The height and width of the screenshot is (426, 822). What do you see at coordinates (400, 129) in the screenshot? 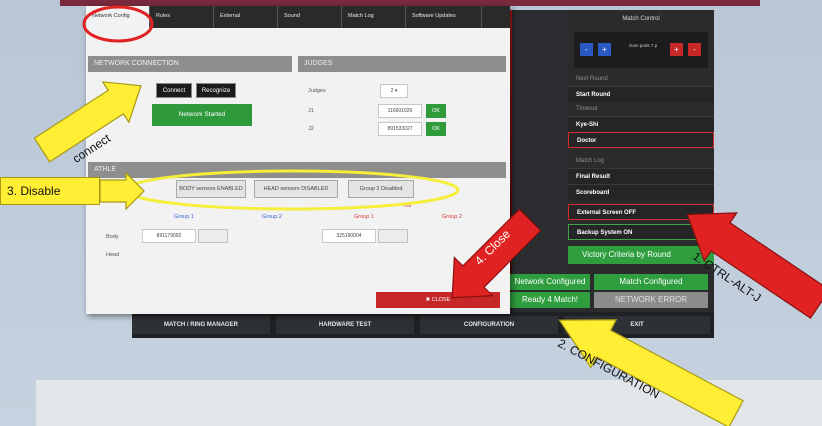
I see `j2-id-field: 891533027` at bounding box center [400, 129].